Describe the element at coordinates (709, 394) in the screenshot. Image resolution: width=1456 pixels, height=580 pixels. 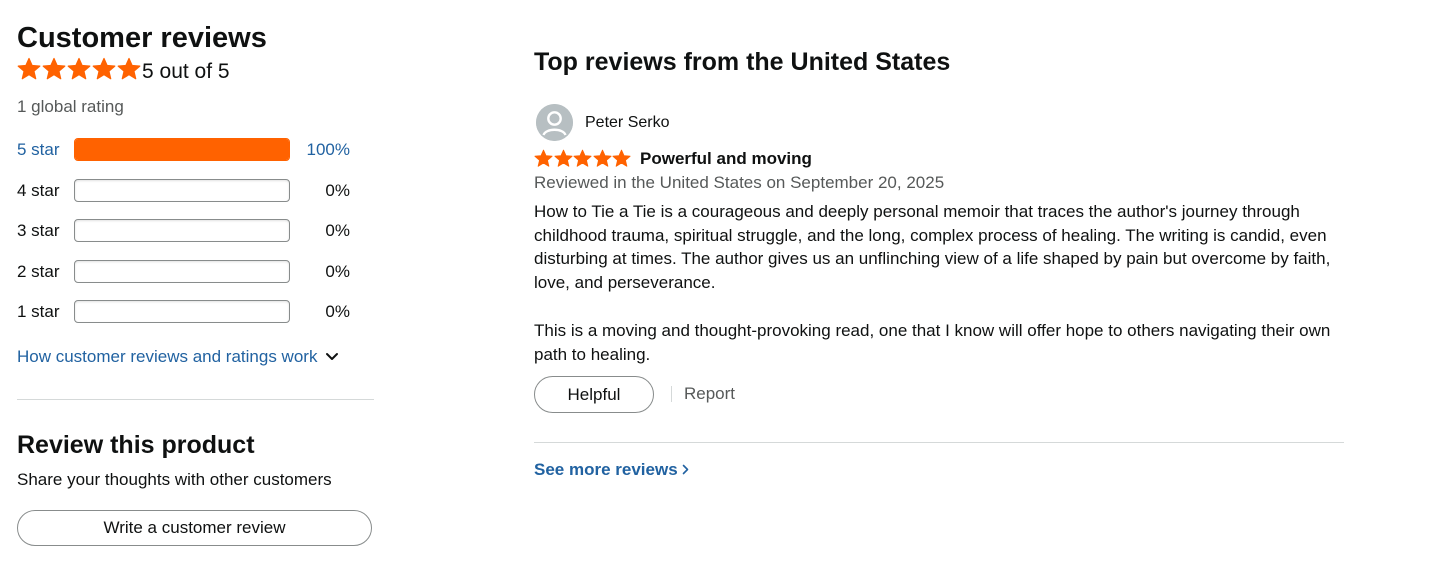
I see `report-link: Report` at that location.